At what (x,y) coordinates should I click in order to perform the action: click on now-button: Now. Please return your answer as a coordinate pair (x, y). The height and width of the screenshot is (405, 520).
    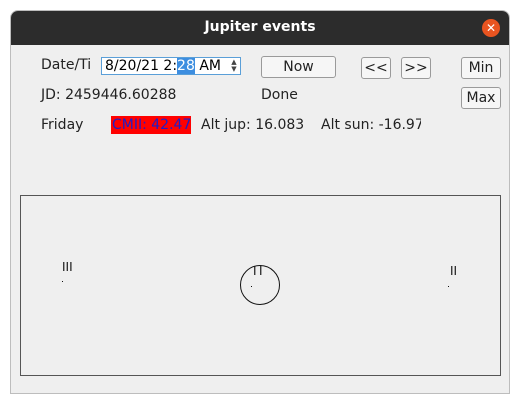
    Looking at the image, I should click on (298, 67).